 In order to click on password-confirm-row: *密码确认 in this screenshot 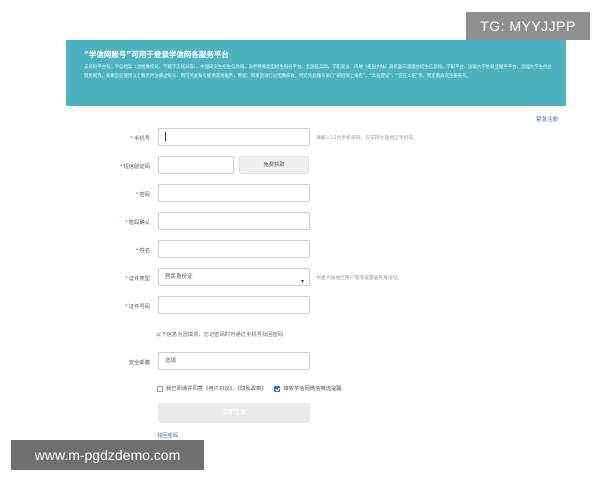, I will do `click(316, 222)`.